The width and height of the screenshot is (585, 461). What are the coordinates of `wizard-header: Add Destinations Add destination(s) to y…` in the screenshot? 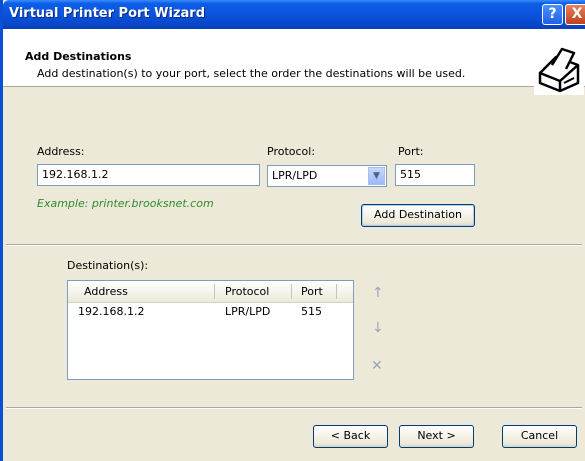 It's located at (294, 62).